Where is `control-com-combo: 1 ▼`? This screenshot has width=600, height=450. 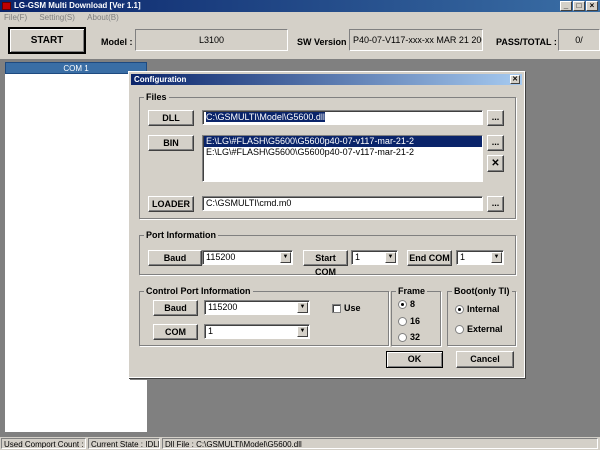 control-com-combo: 1 ▼ is located at coordinates (257, 331).